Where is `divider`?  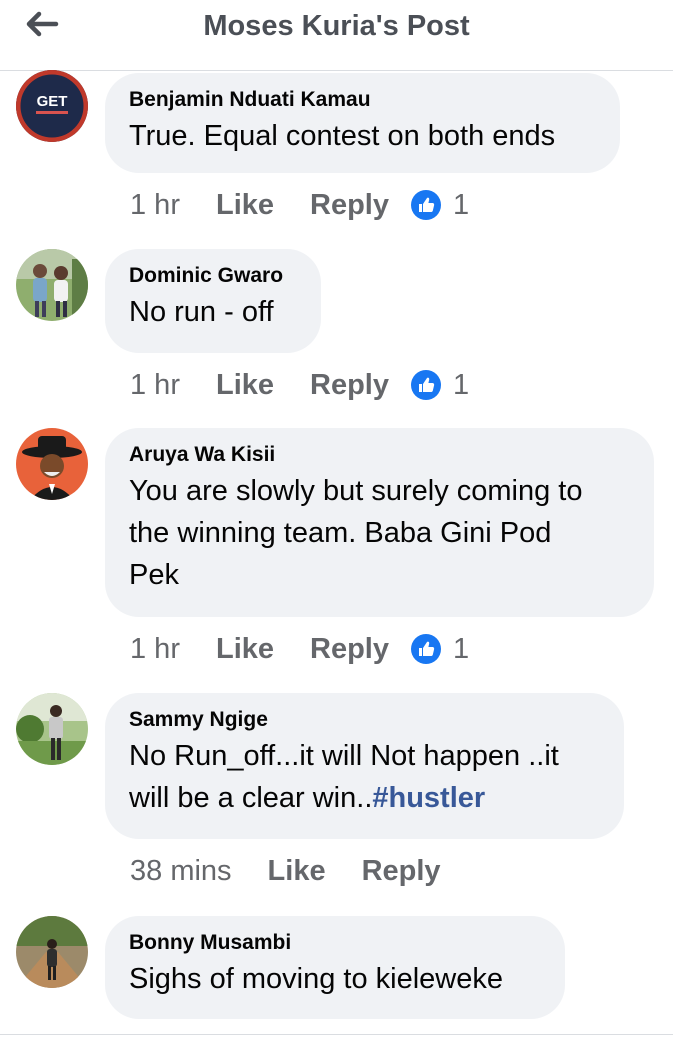 divider is located at coordinates (336, 1034).